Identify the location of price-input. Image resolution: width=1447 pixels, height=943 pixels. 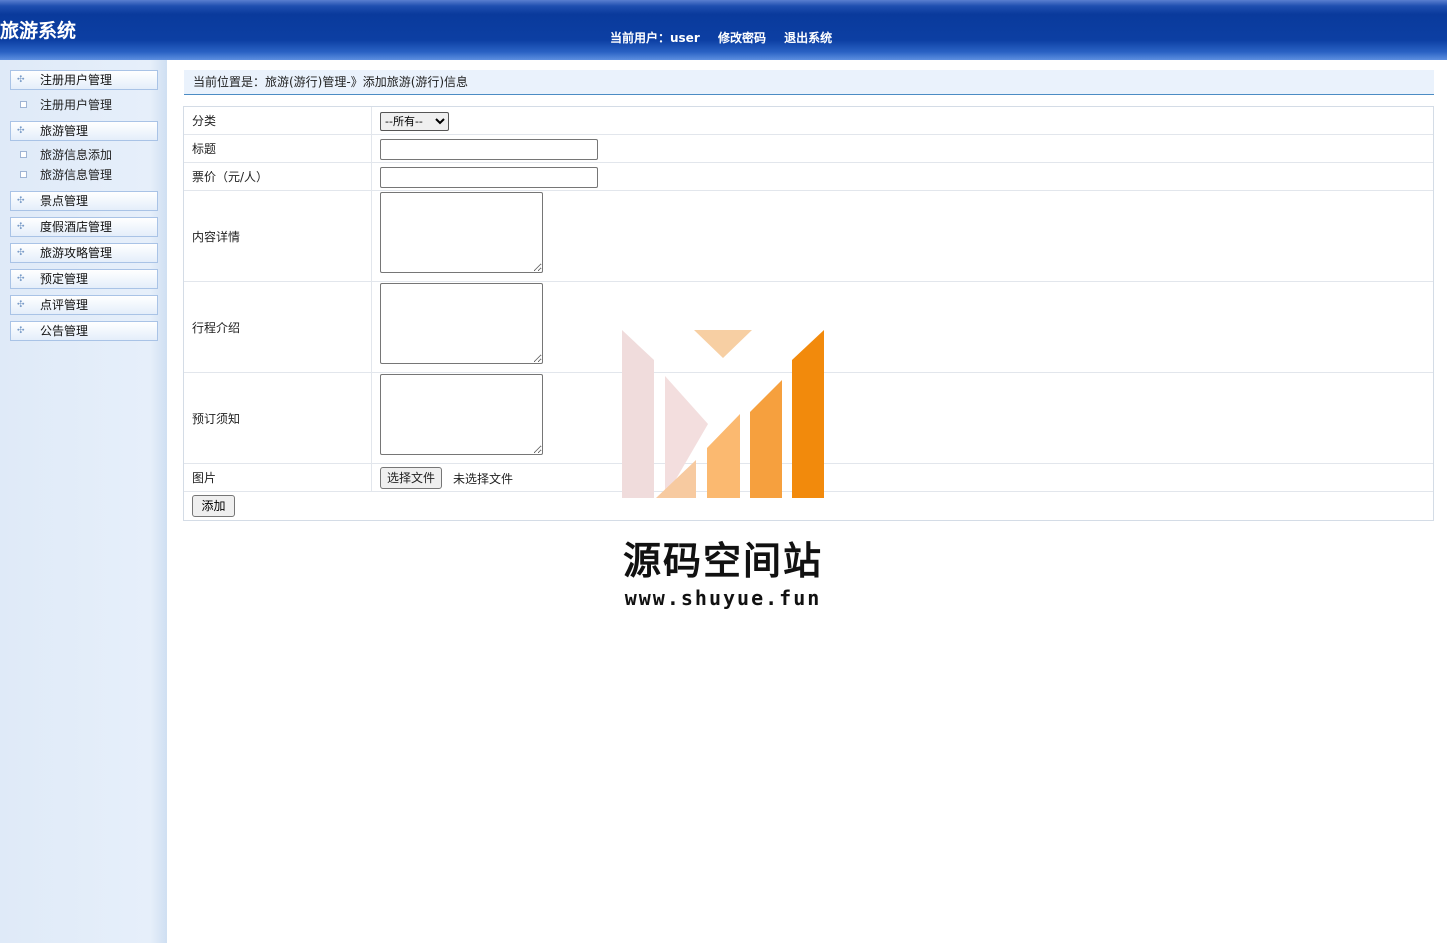
(489, 177).